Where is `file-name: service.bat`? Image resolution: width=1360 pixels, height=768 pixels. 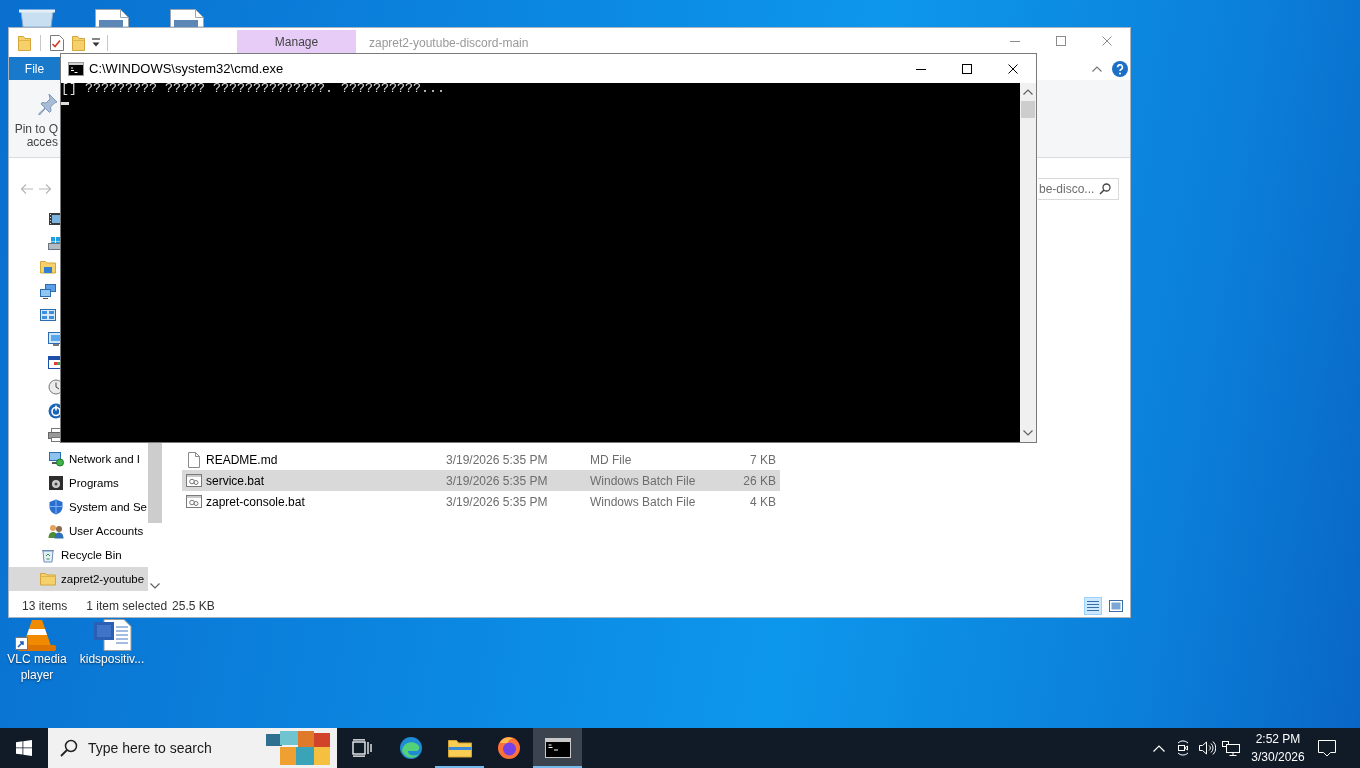
file-name: service.bat is located at coordinates (236, 480).